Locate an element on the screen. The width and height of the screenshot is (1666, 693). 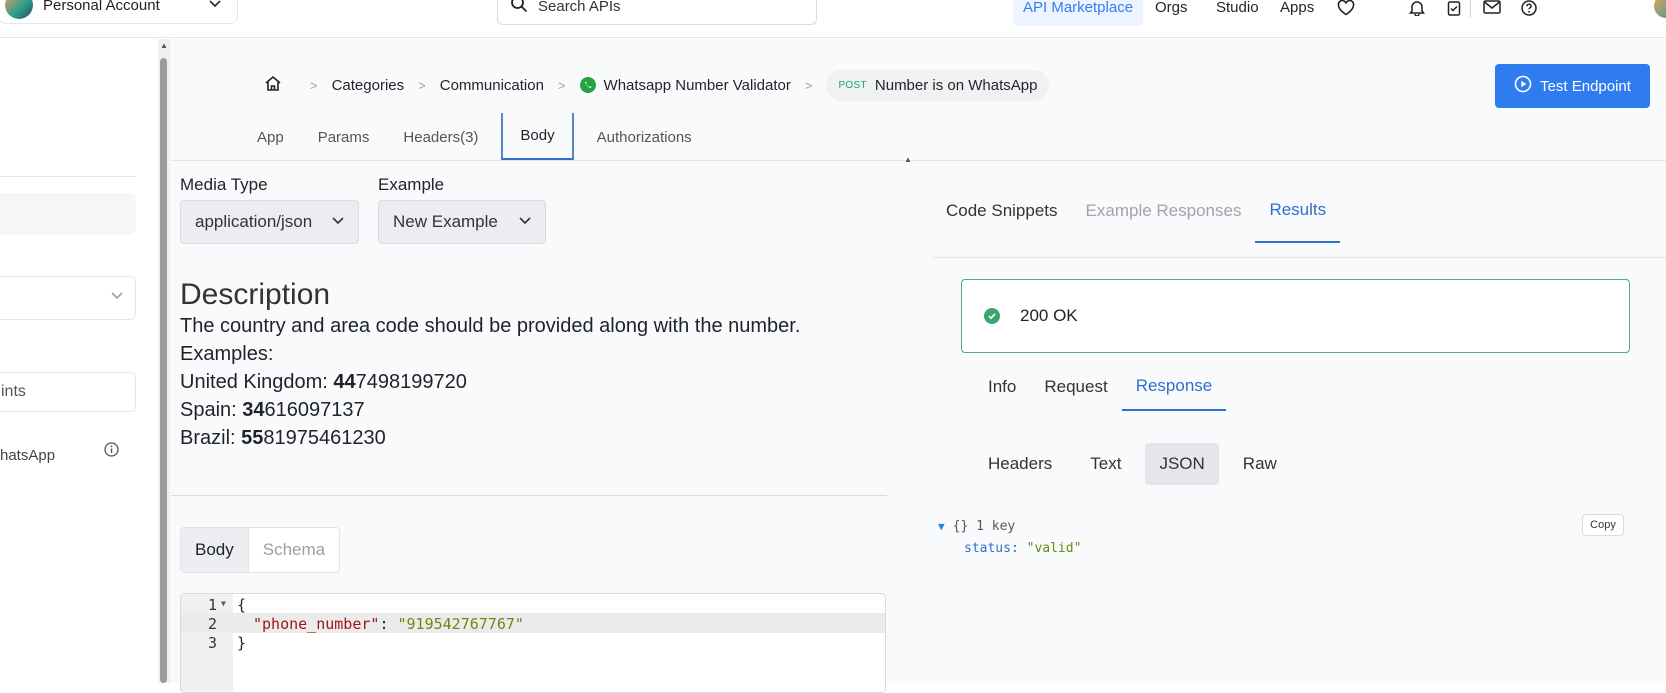
pane-scroll-up-icon: ▲ is located at coordinates (908, 159).